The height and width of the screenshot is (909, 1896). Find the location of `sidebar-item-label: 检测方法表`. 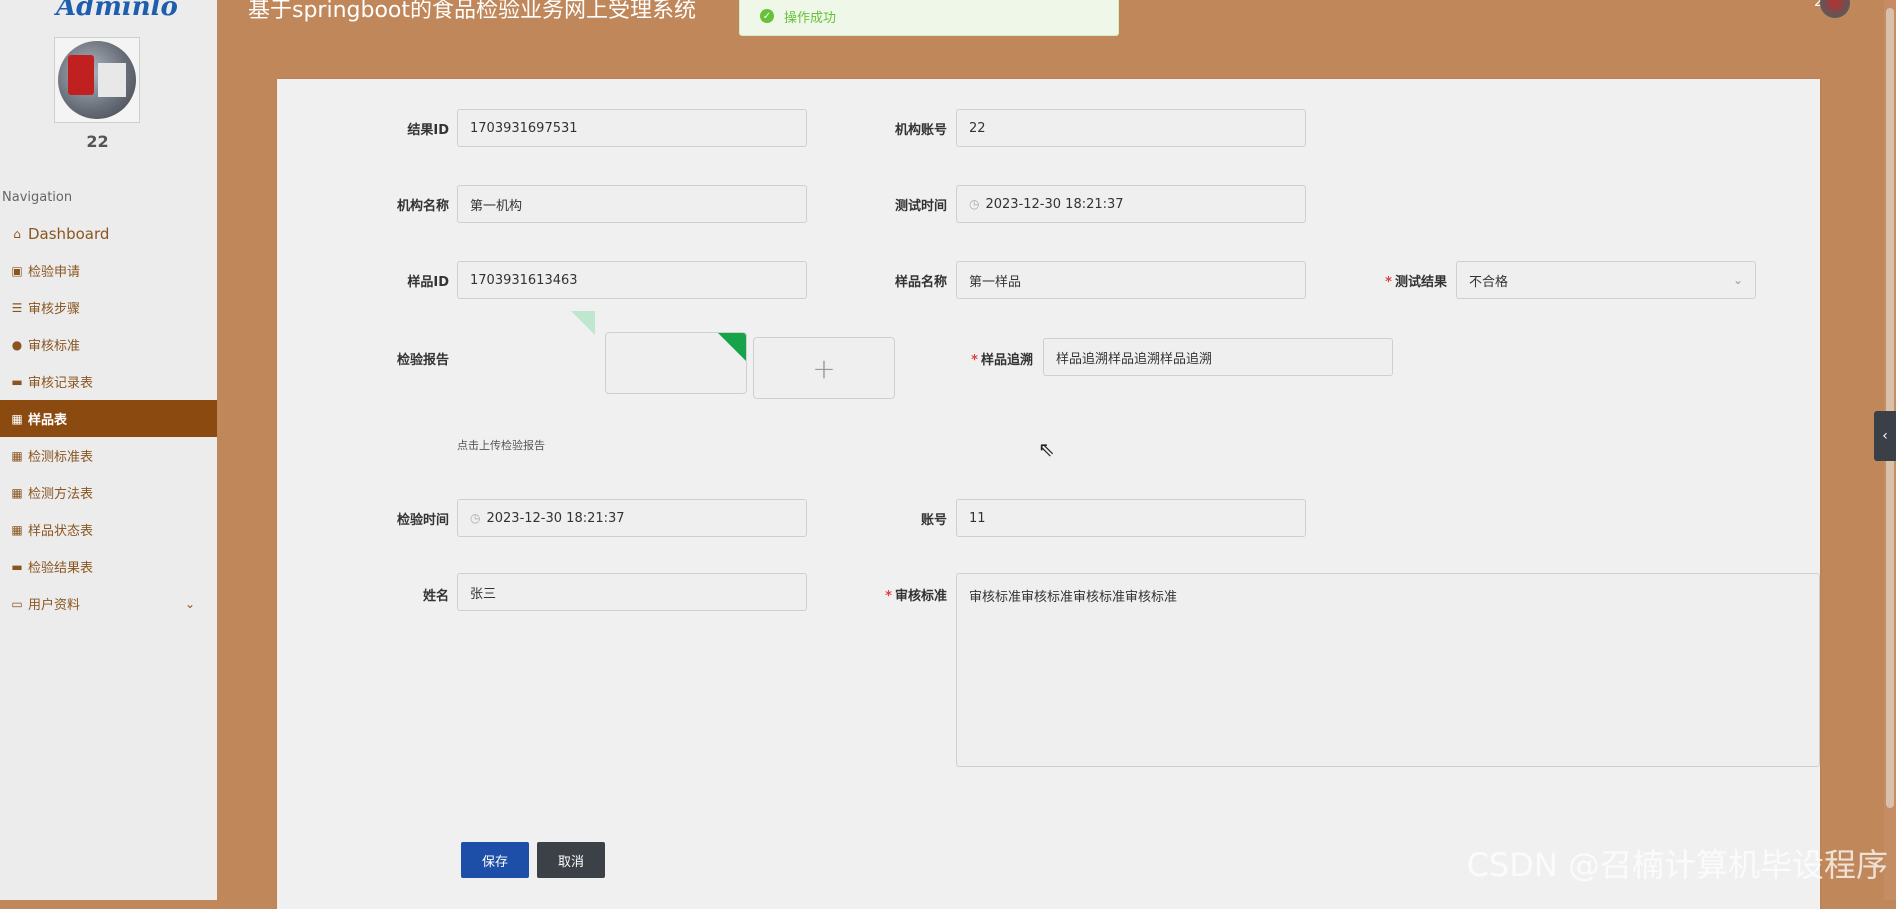

sidebar-item-label: 检测方法表 is located at coordinates (61, 494).